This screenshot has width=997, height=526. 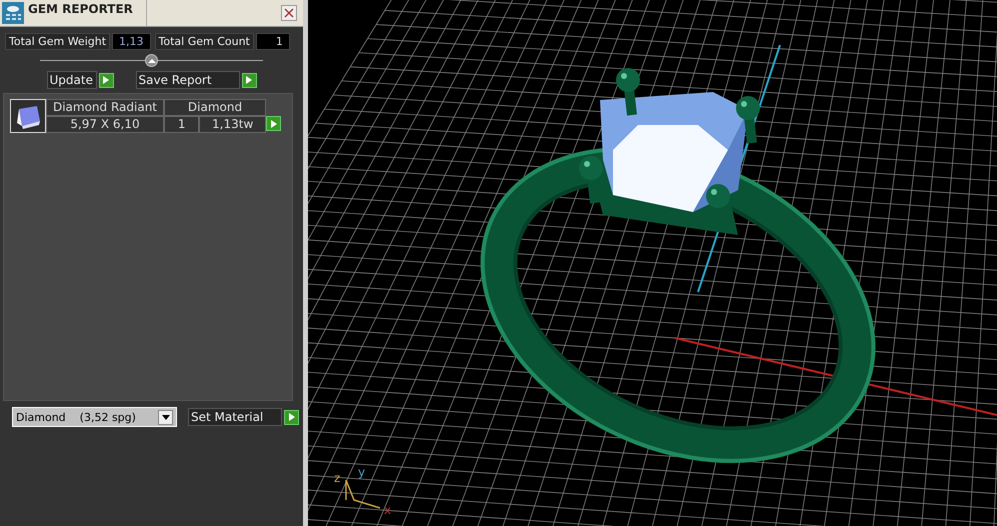 I want to click on axis-triad-icon, so click(x=363, y=494).